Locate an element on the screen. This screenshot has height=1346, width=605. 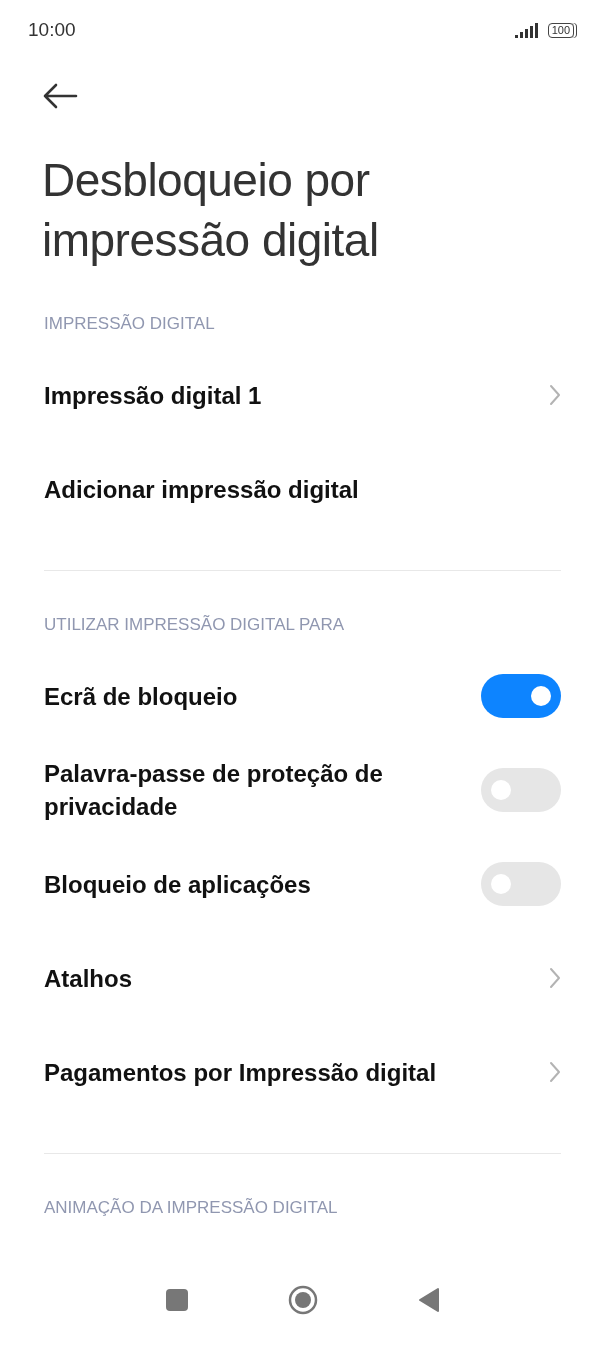
recents-button is located at coordinates (176, 1300).